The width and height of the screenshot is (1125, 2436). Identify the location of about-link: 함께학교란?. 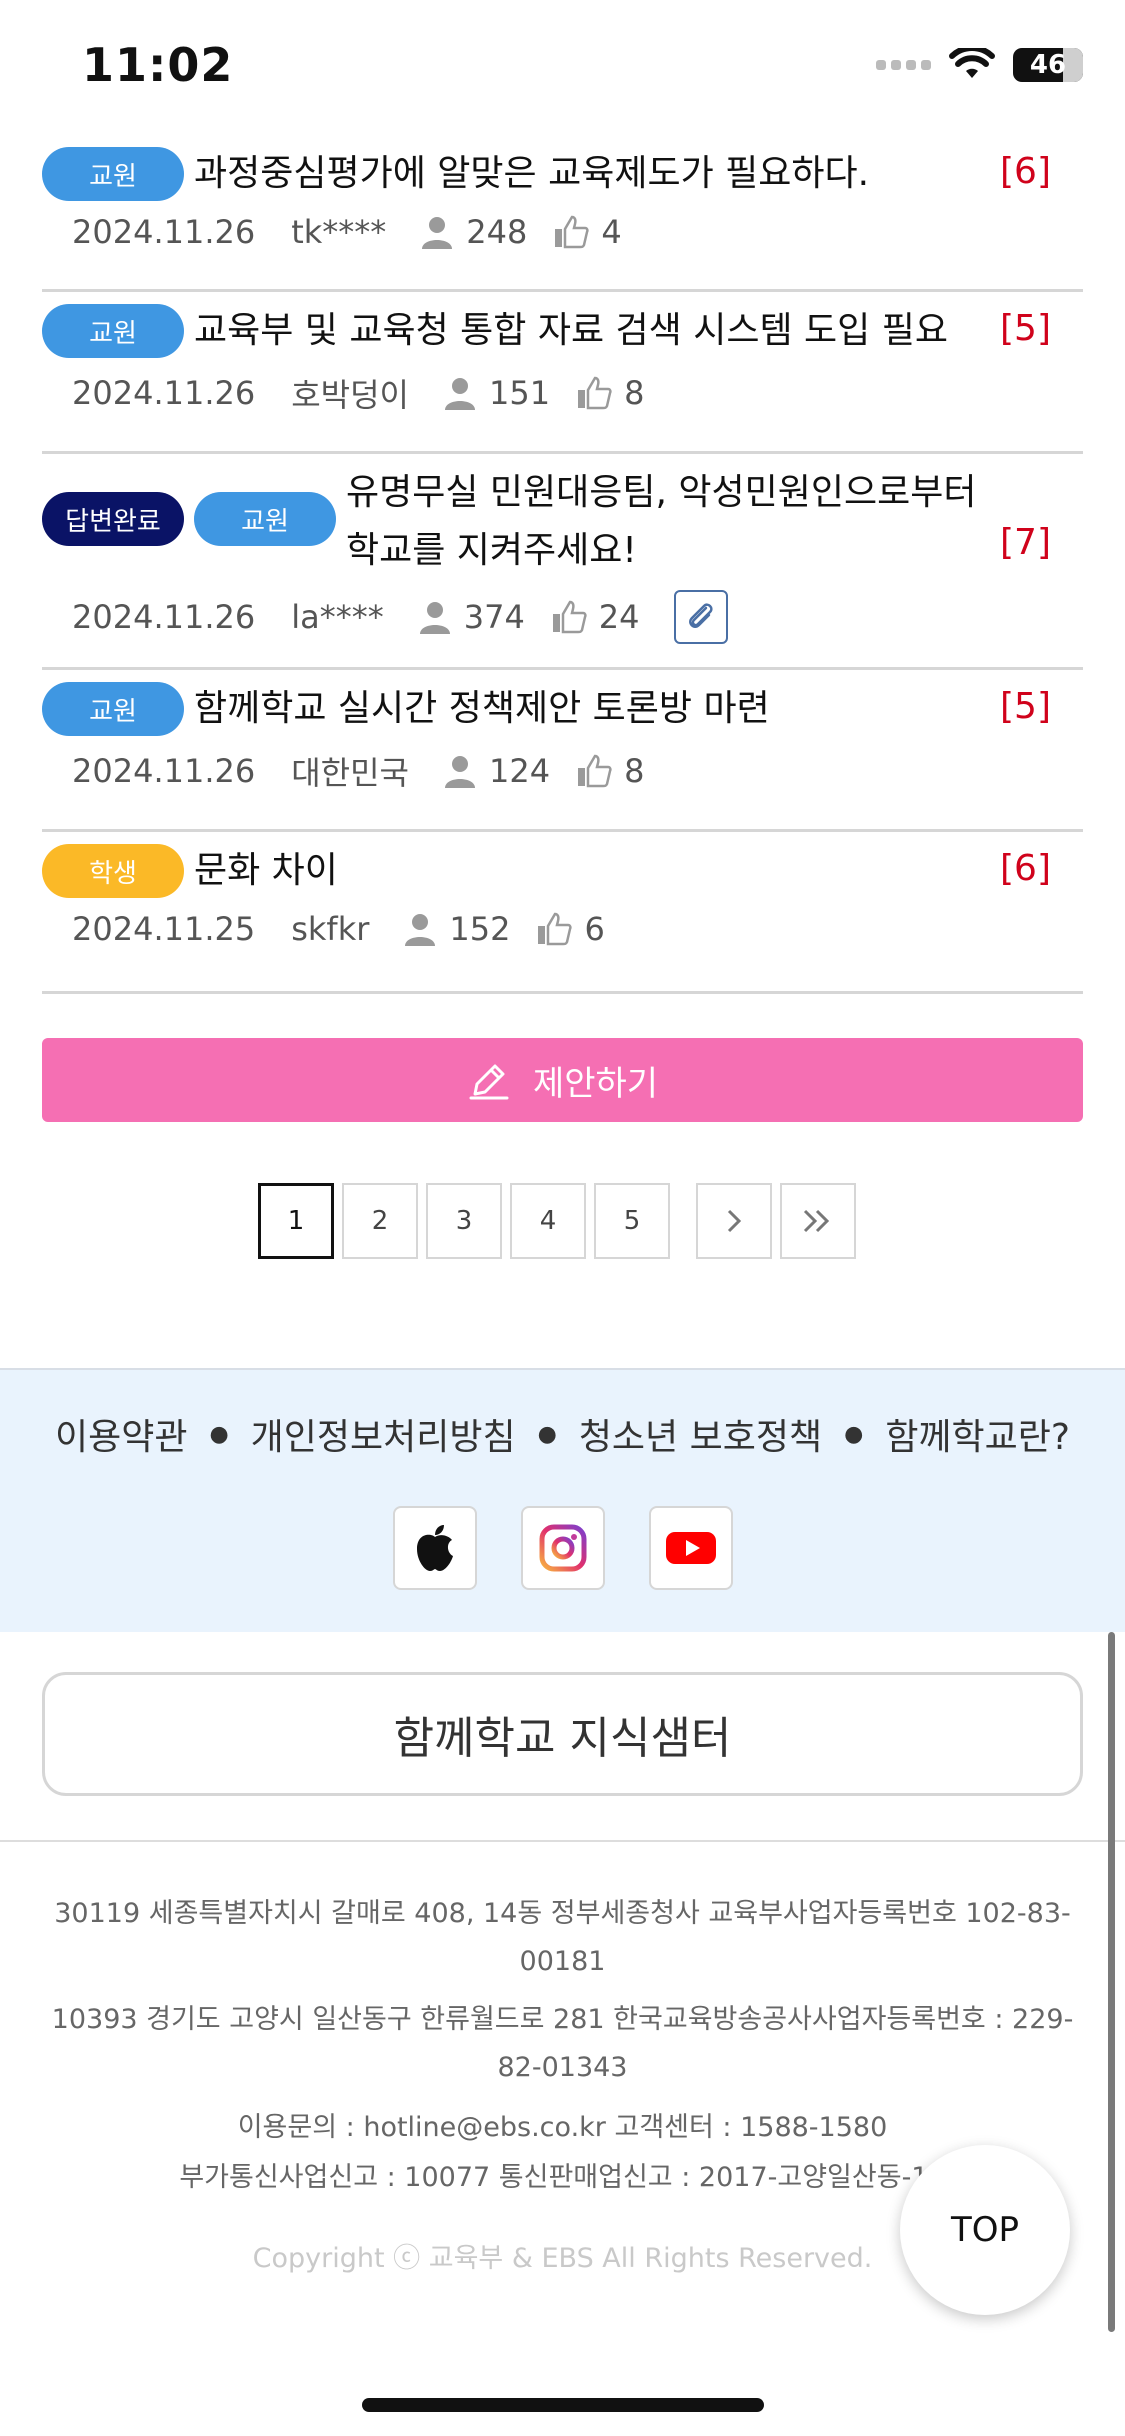
(977, 1434).